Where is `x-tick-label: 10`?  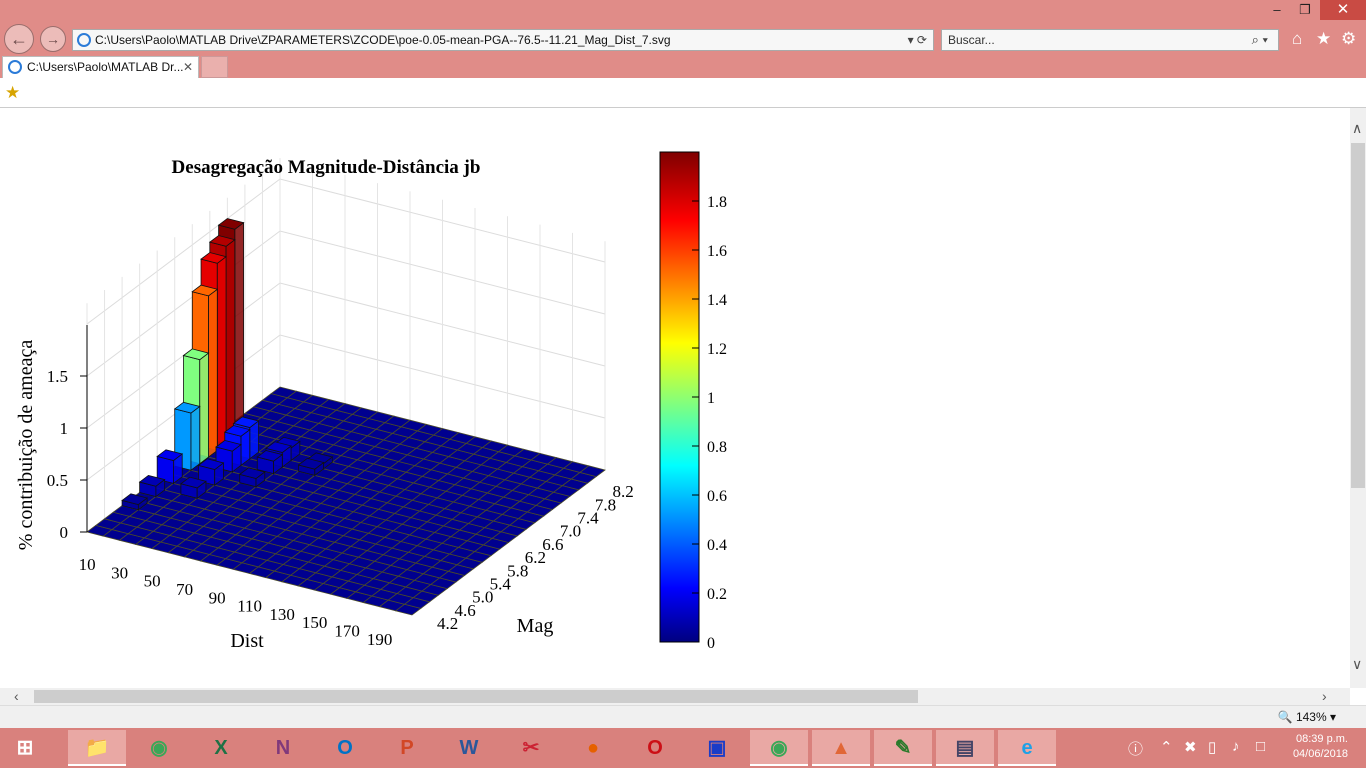
x-tick-label: 10 is located at coordinates (87, 564).